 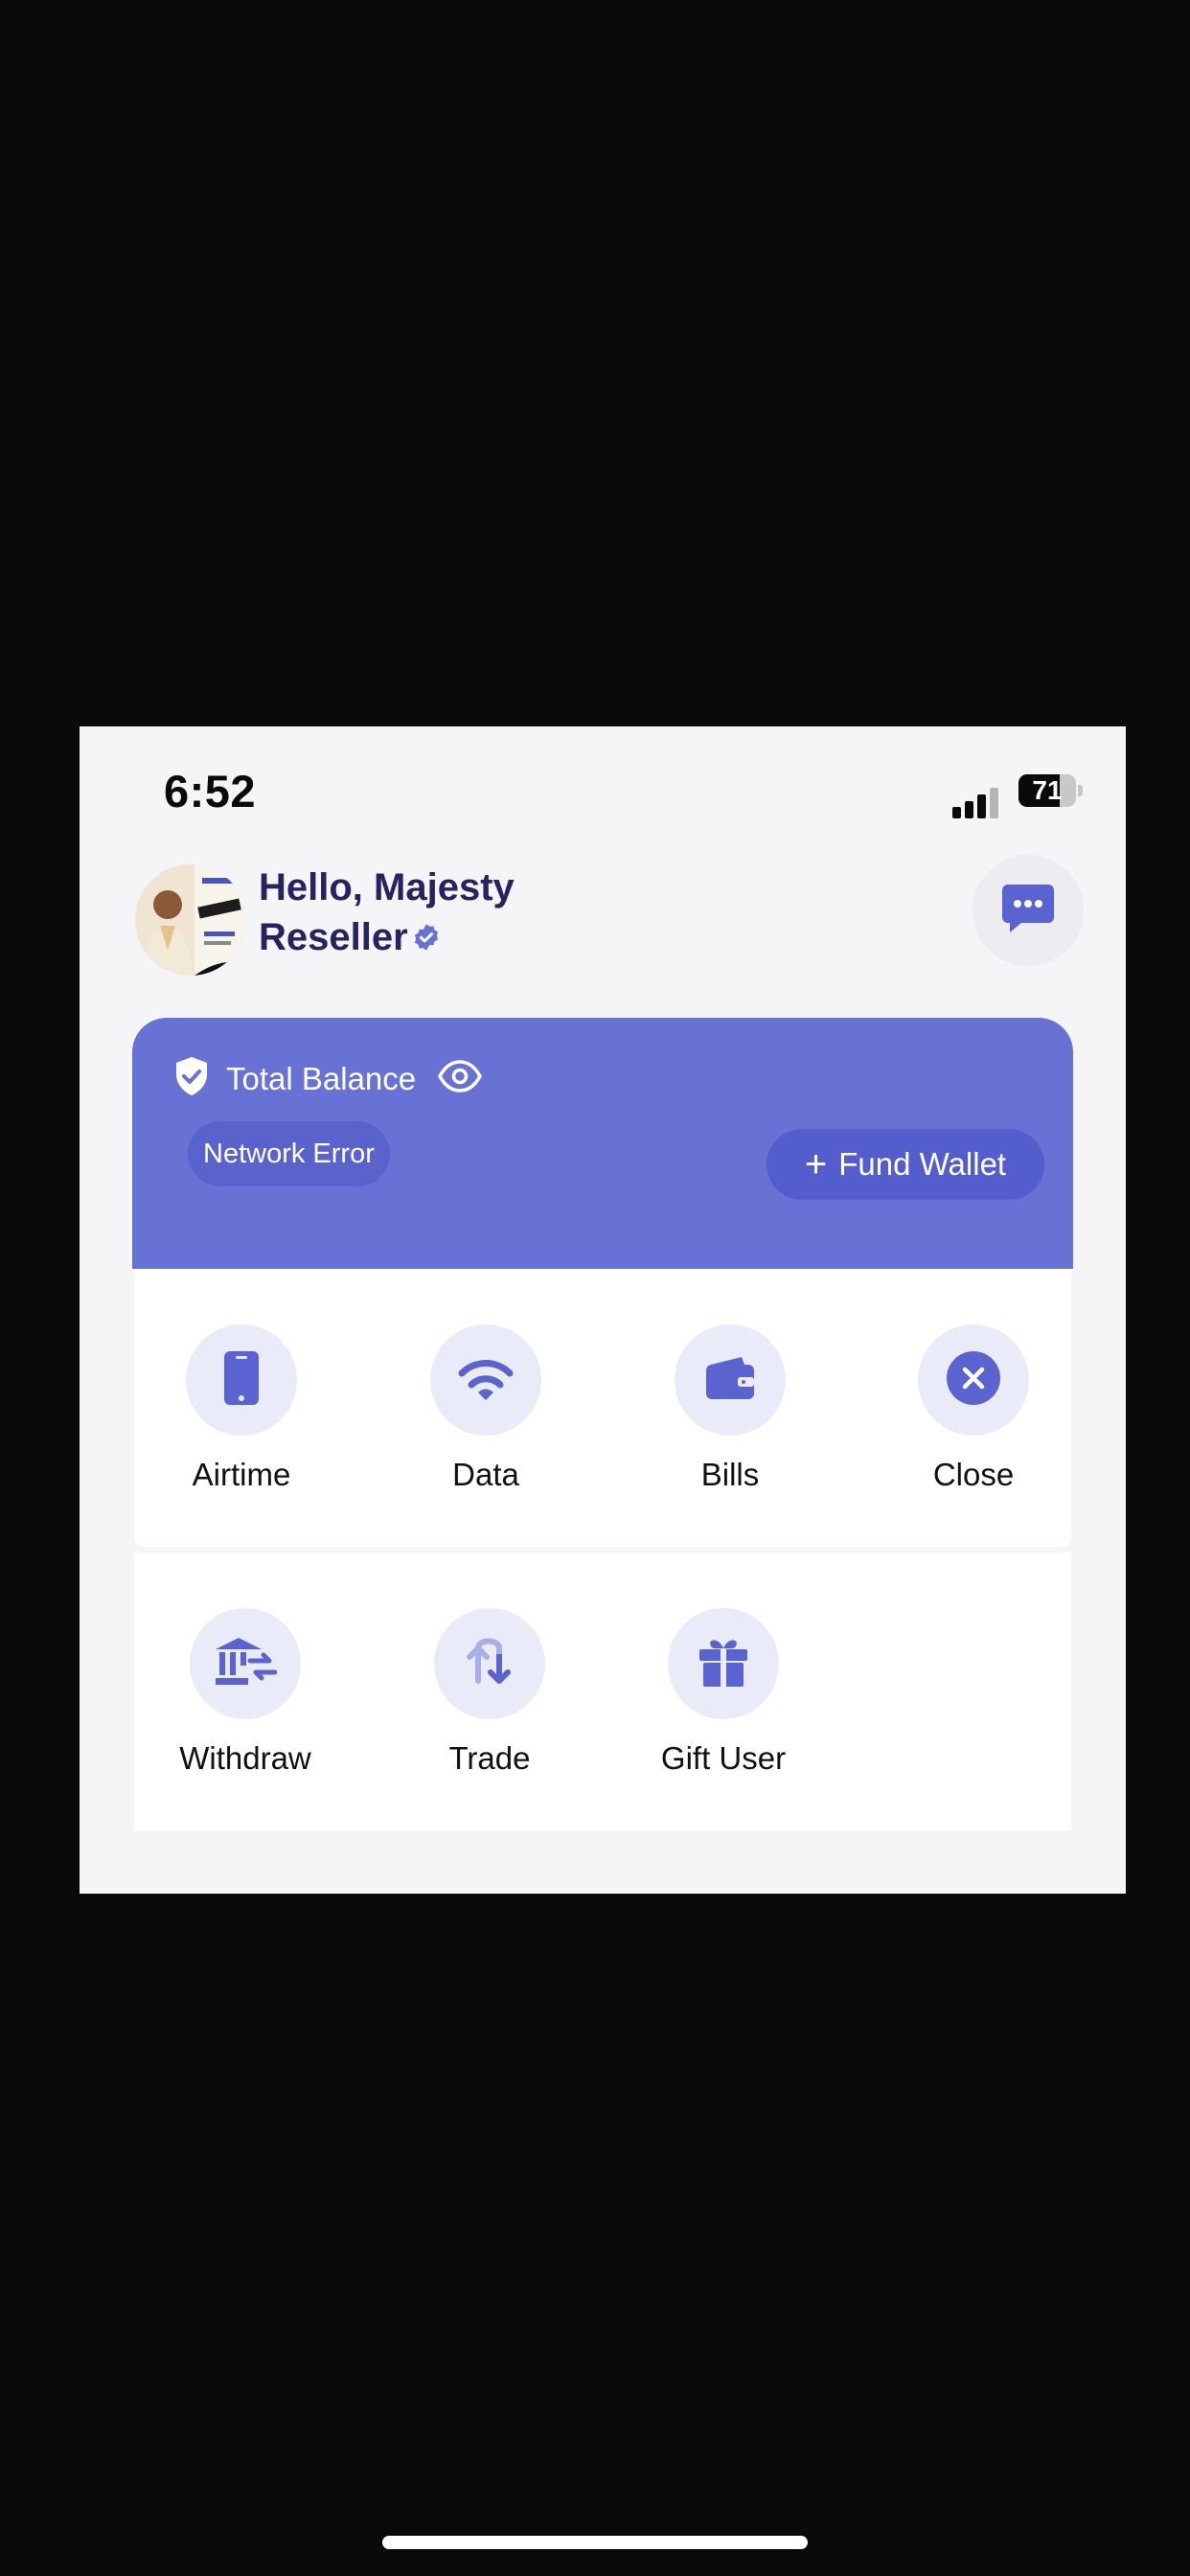 I want to click on wifi-icon, so click(x=486, y=1380).